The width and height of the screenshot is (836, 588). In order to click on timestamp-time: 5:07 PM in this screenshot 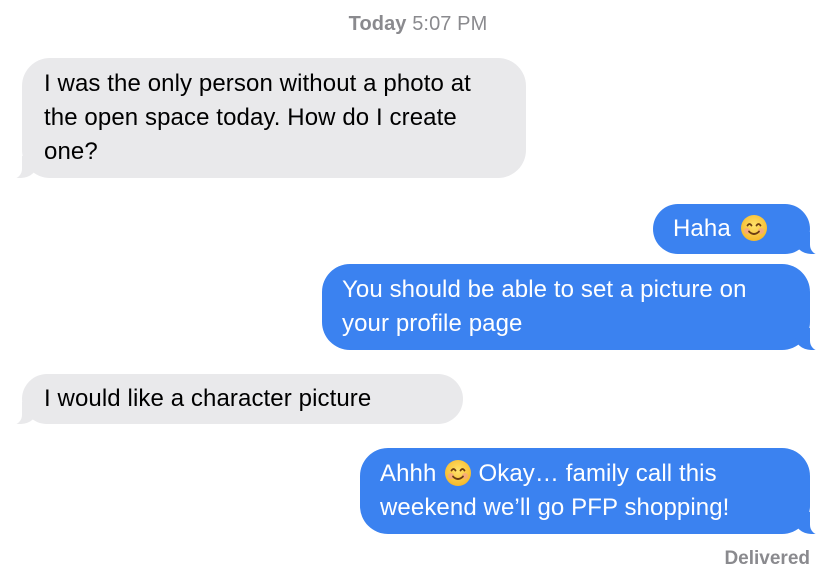, I will do `click(450, 24)`.